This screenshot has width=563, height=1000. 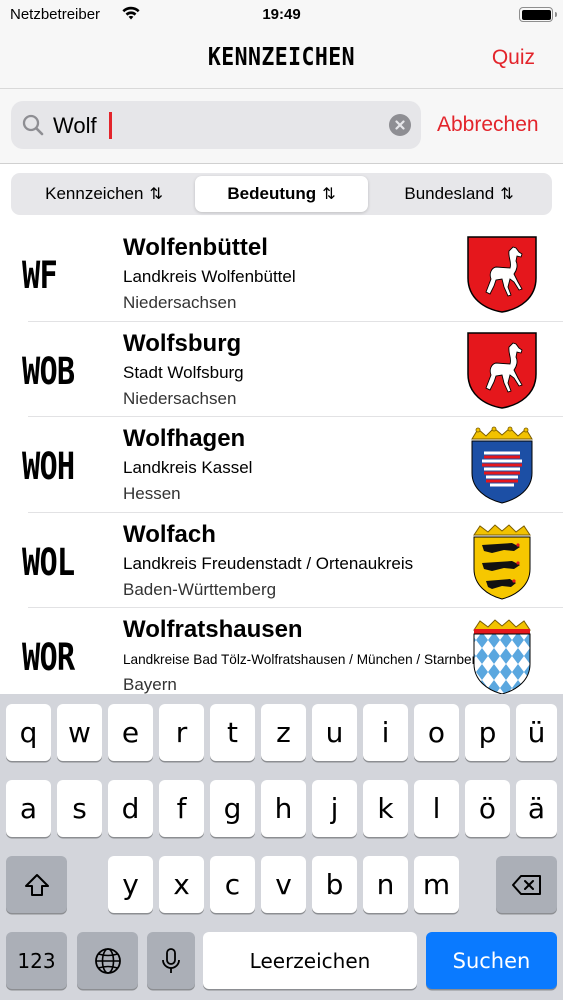 What do you see at coordinates (268, 563) in the screenshot?
I see `district-name: Landkreis Freudenstadt / Ortenaukreis` at bounding box center [268, 563].